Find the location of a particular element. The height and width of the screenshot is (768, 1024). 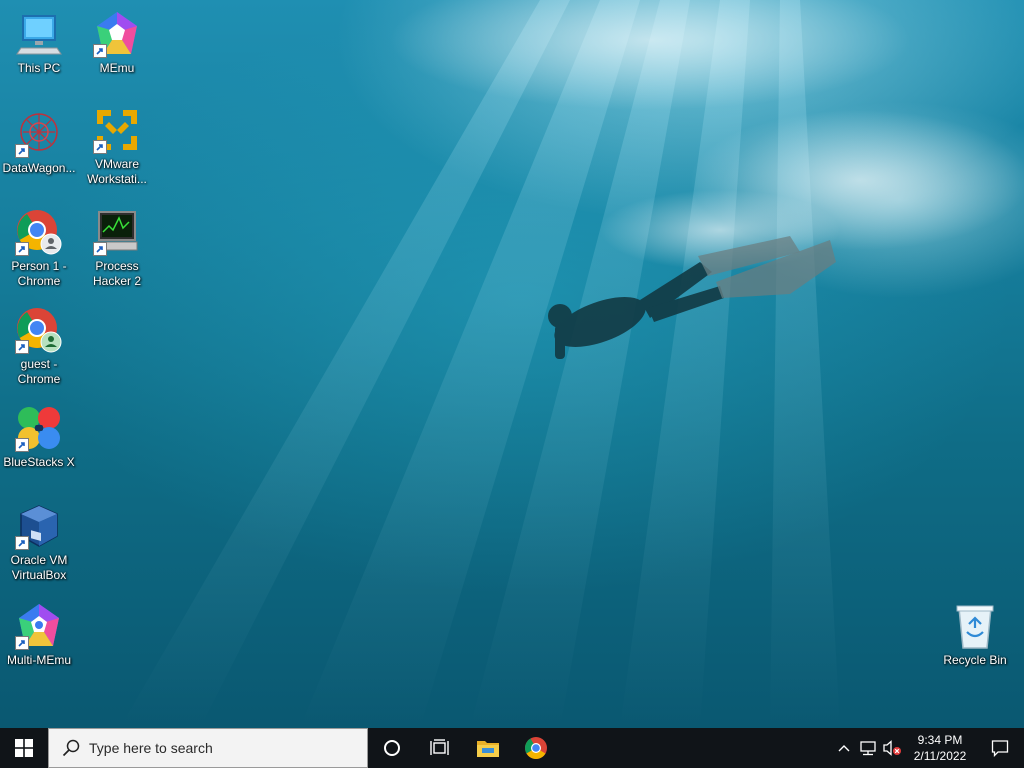

volume-muted-icon is located at coordinates (892, 748).